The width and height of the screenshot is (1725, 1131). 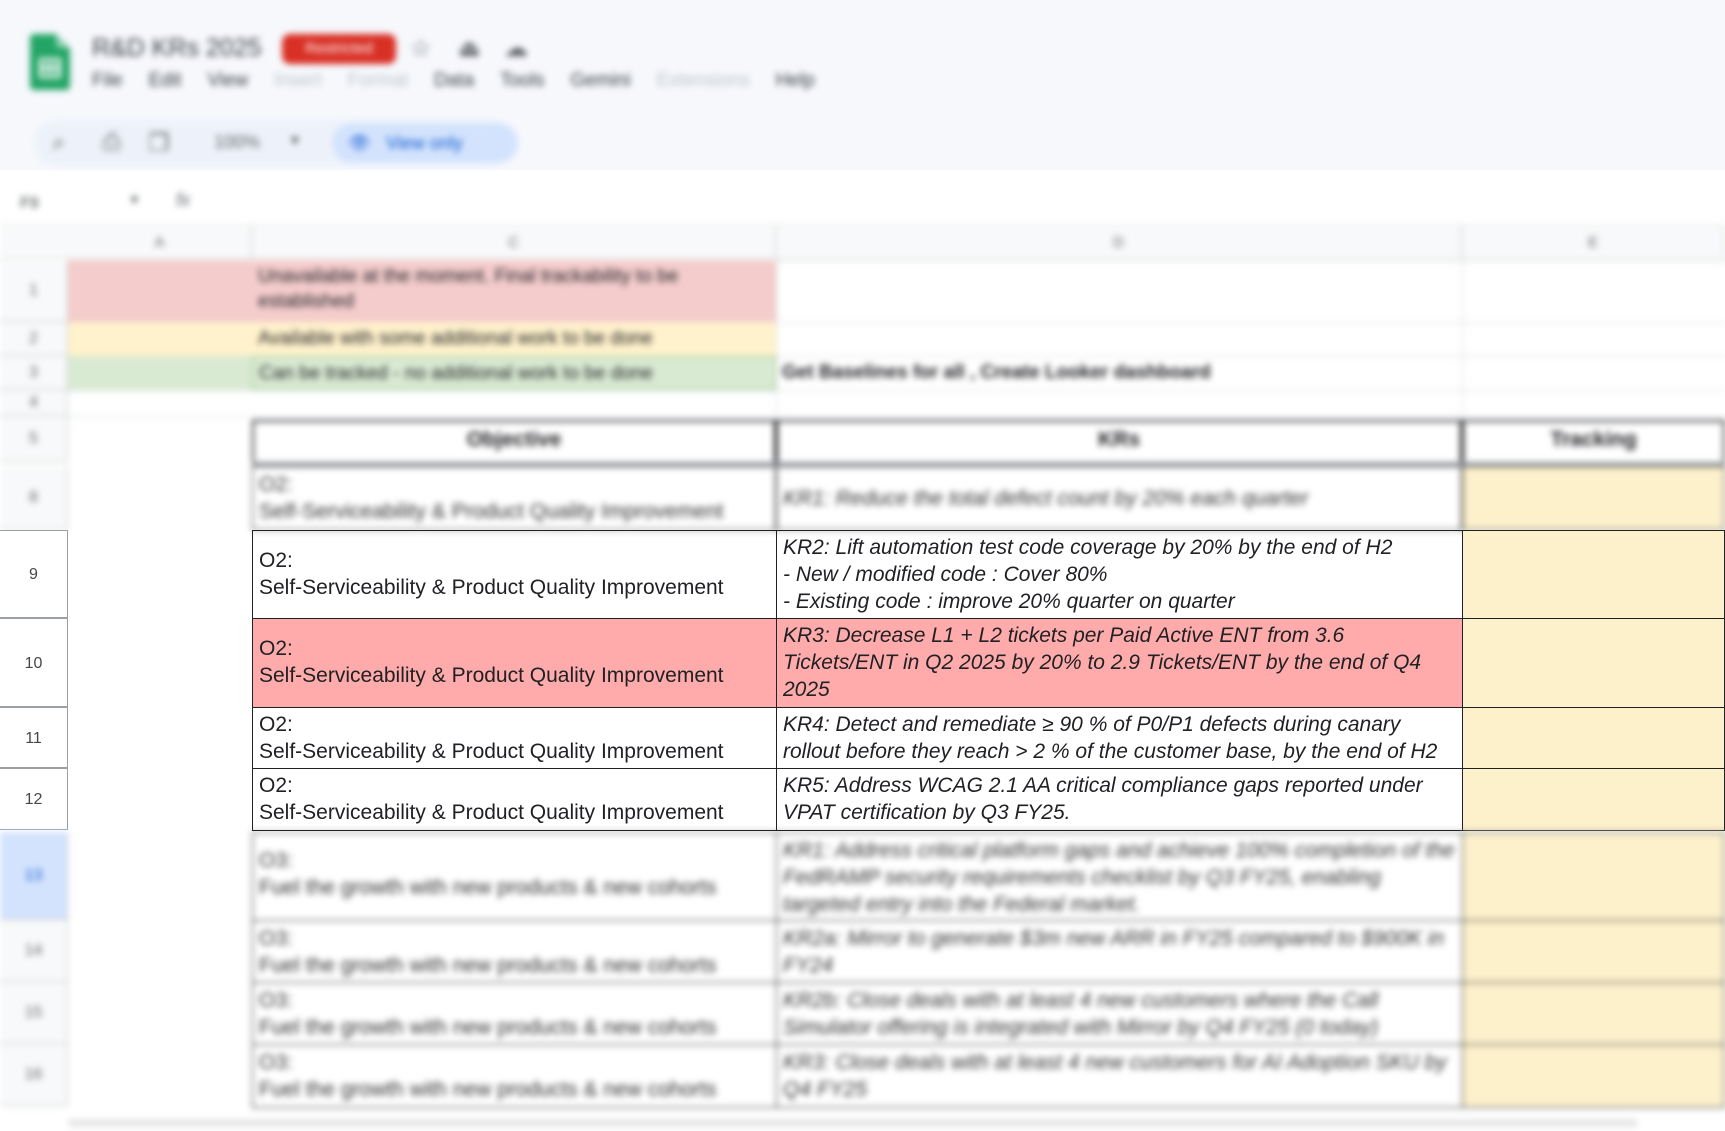 What do you see at coordinates (1593, 243) in the screenshot?
I see `column-header-e: E` at bounding box center [1593, 243].